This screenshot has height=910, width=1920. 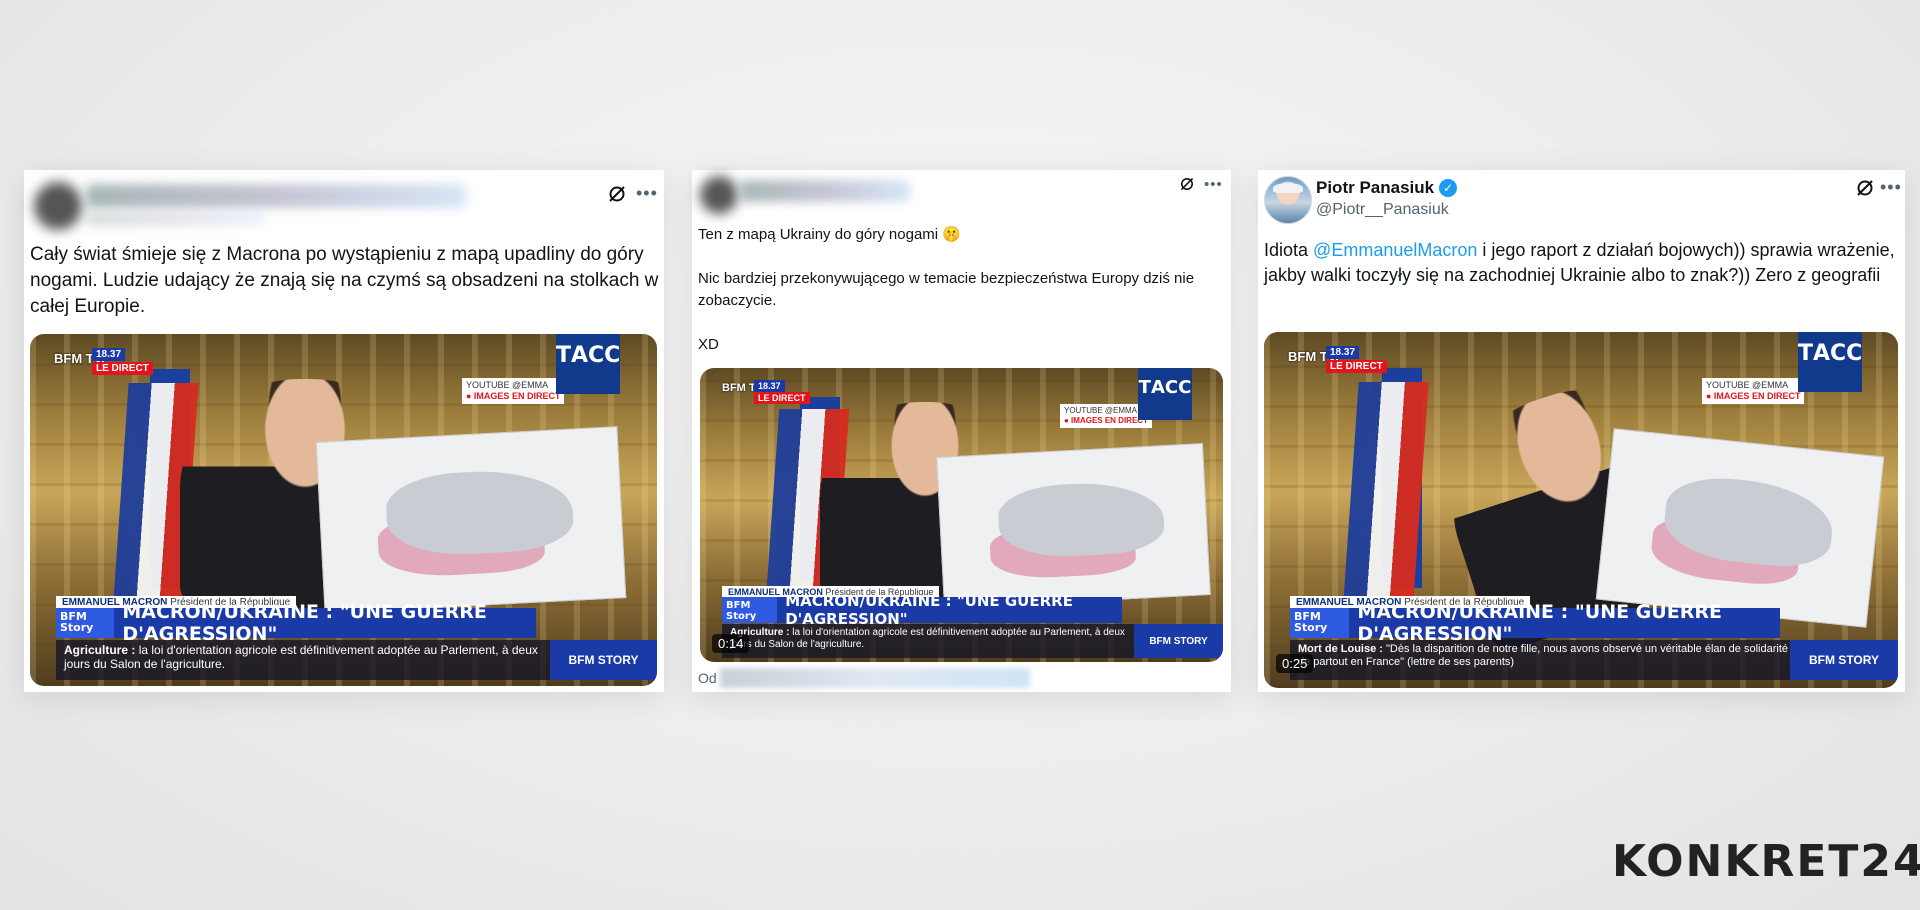 What do you see at coordinates (1448, 188) in the screenshot?
I see `verified-badge-icon: ✓` at bounding box center [1448, 188].